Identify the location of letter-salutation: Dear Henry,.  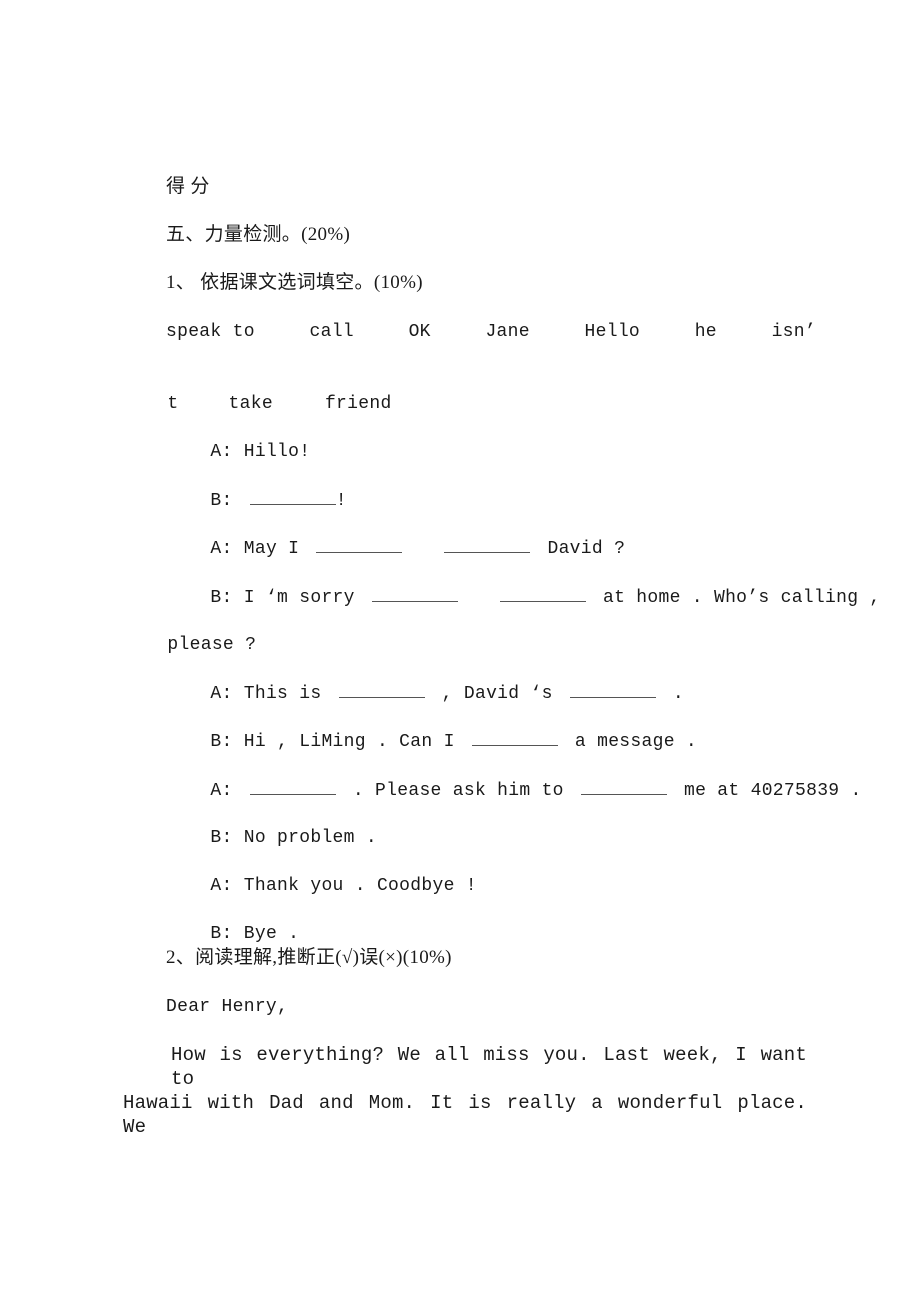
(227, 1007).